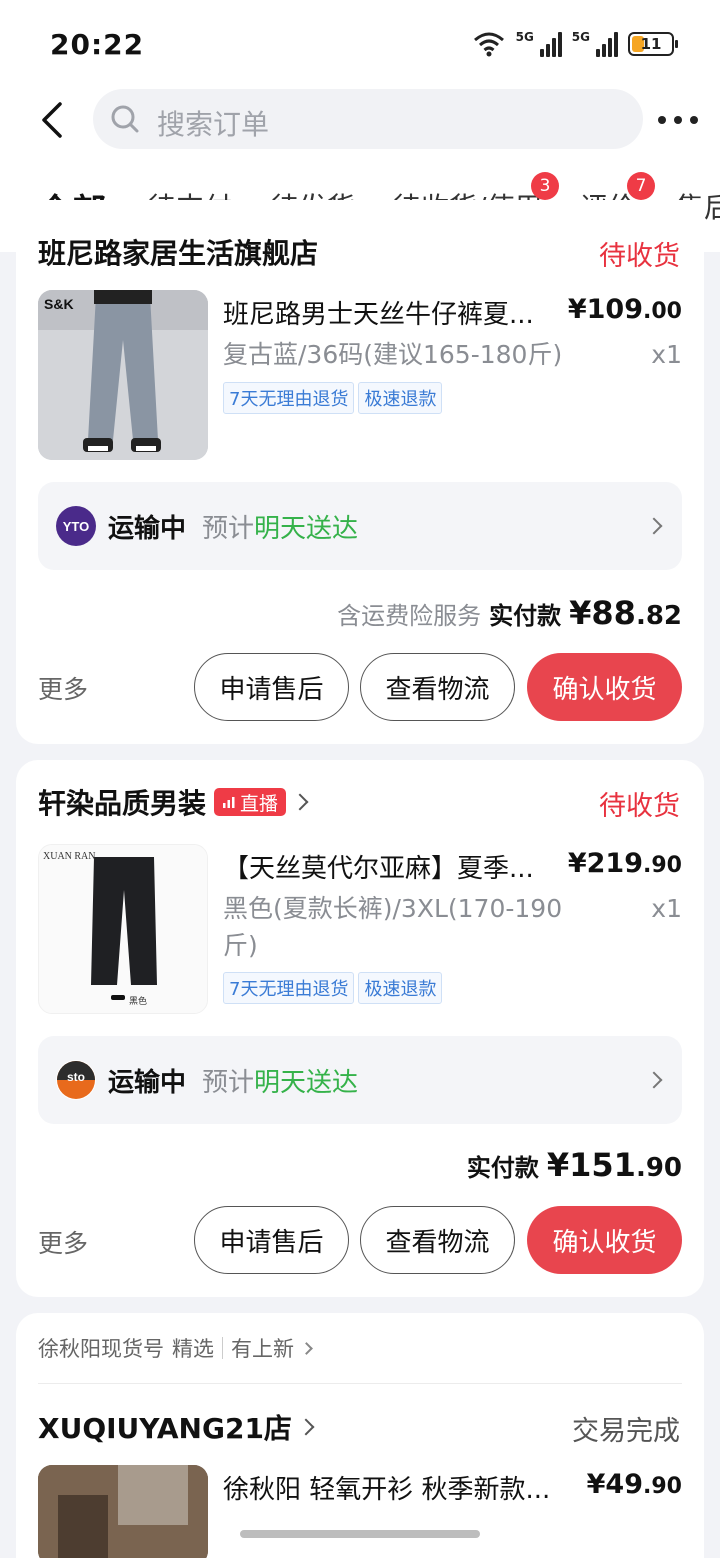 The image size is (720, 1558). I want to click on svg-text: sto, so click(76, 1077).